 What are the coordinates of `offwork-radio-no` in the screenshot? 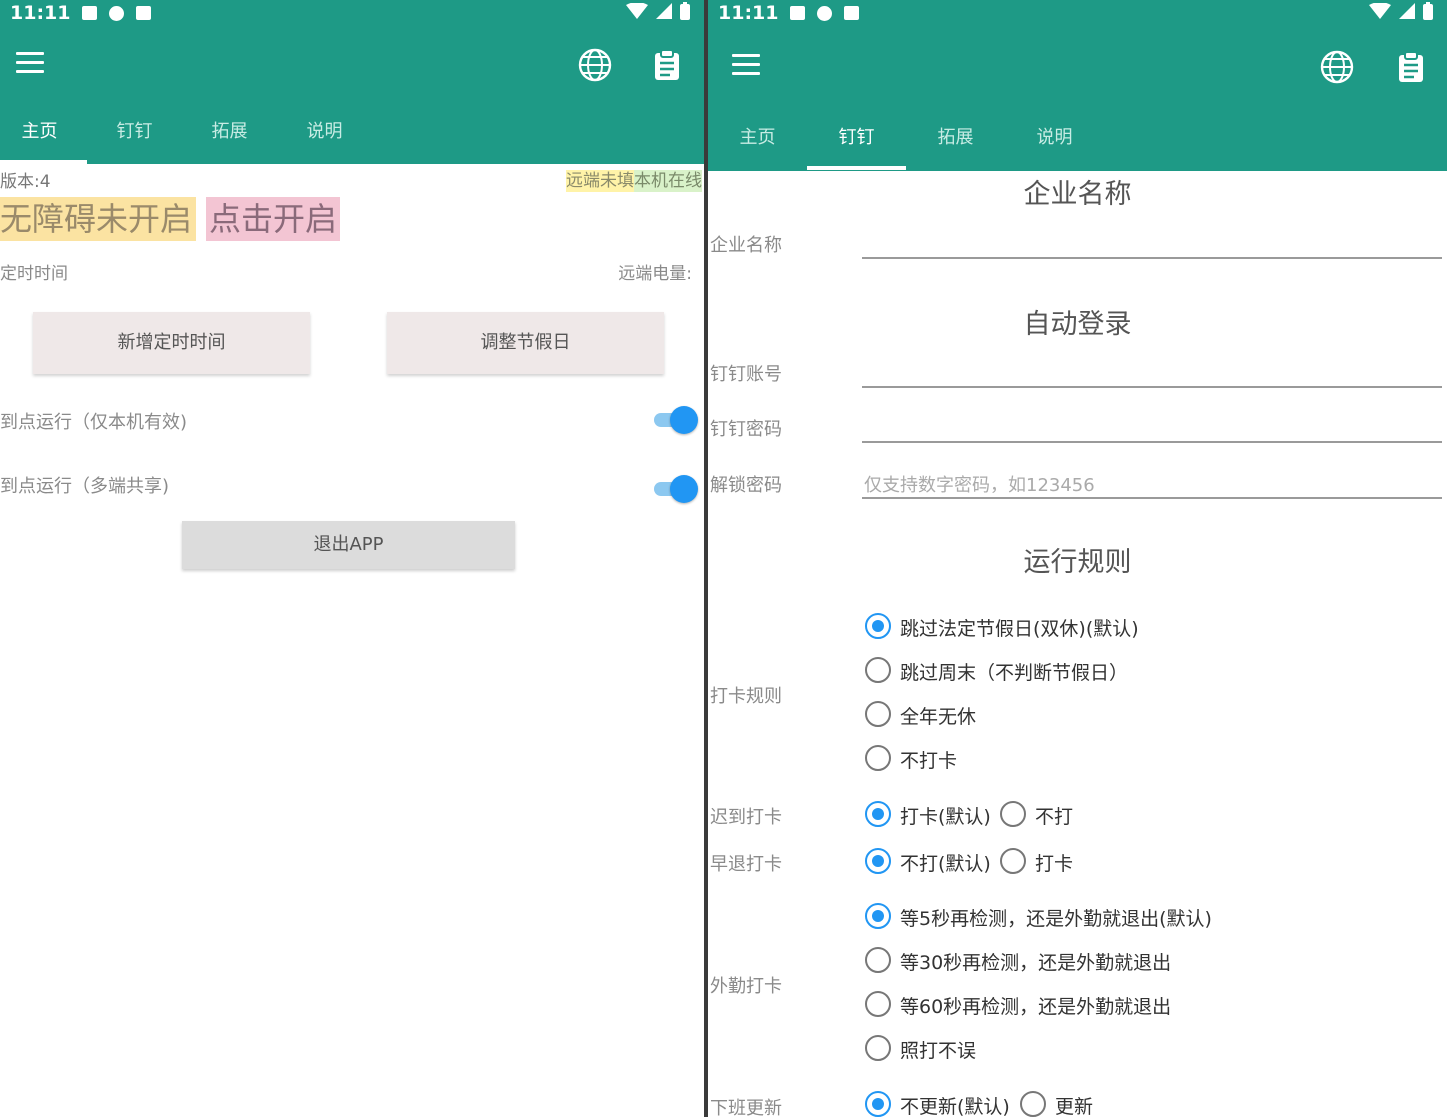 It's located at (878, 1104).